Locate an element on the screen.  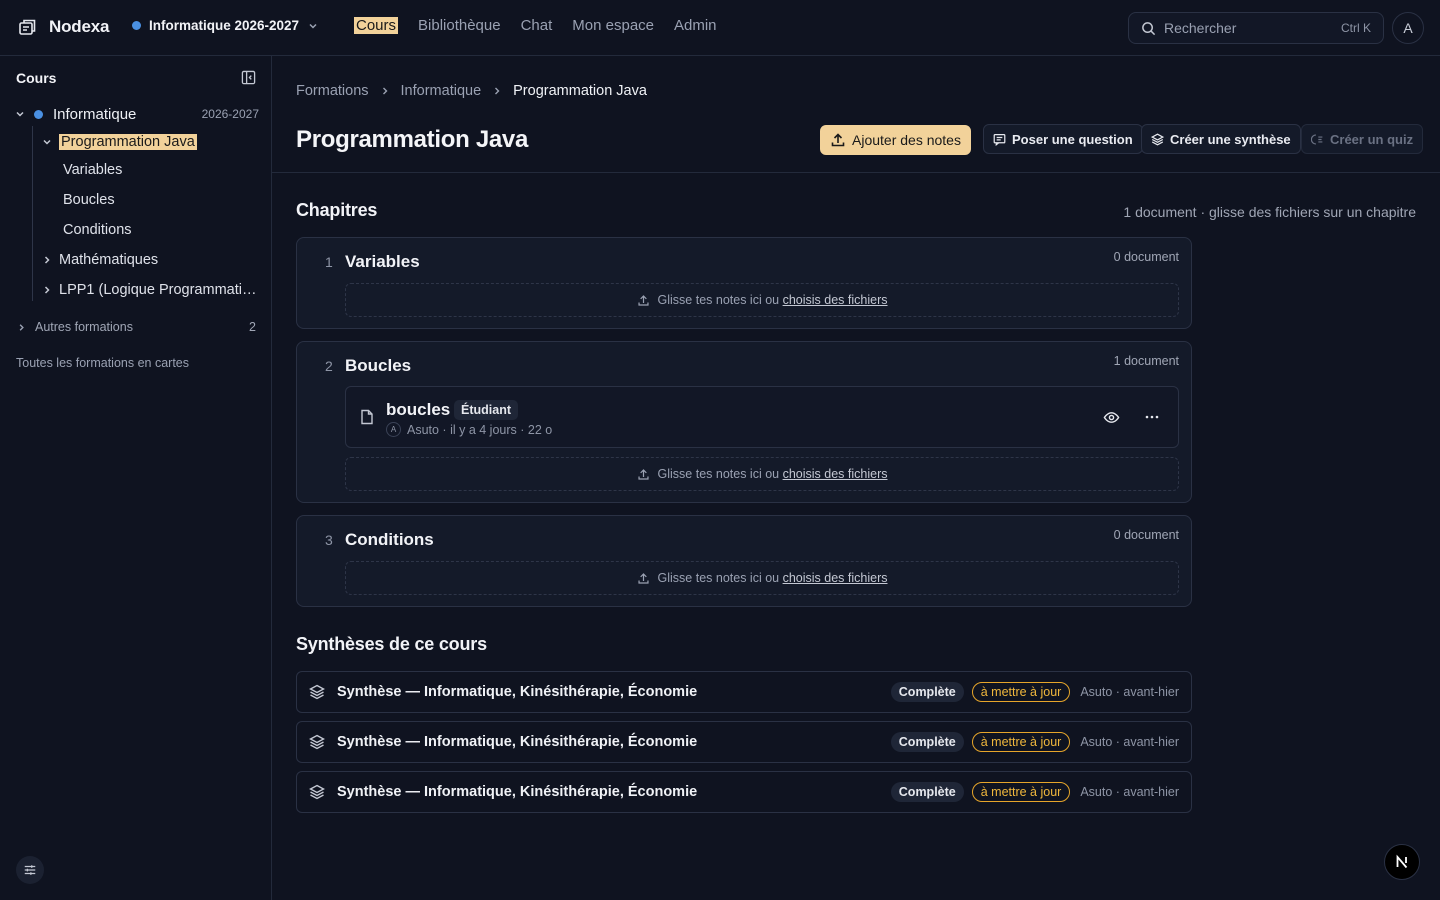
ask-question-button: Poser une question is located at coordinates (1063, 139).